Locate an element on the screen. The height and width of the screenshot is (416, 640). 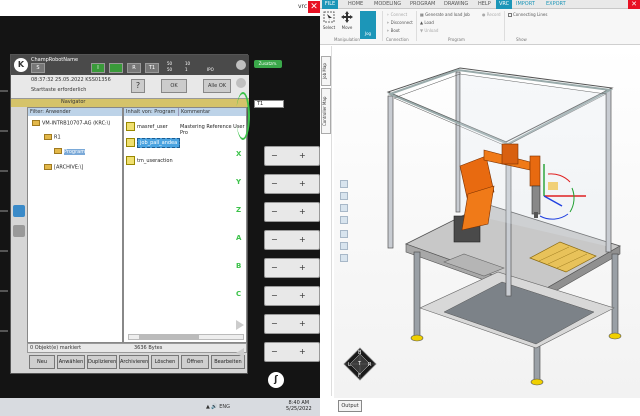
viewport-toolstrip is located at coordinates (345, 225).